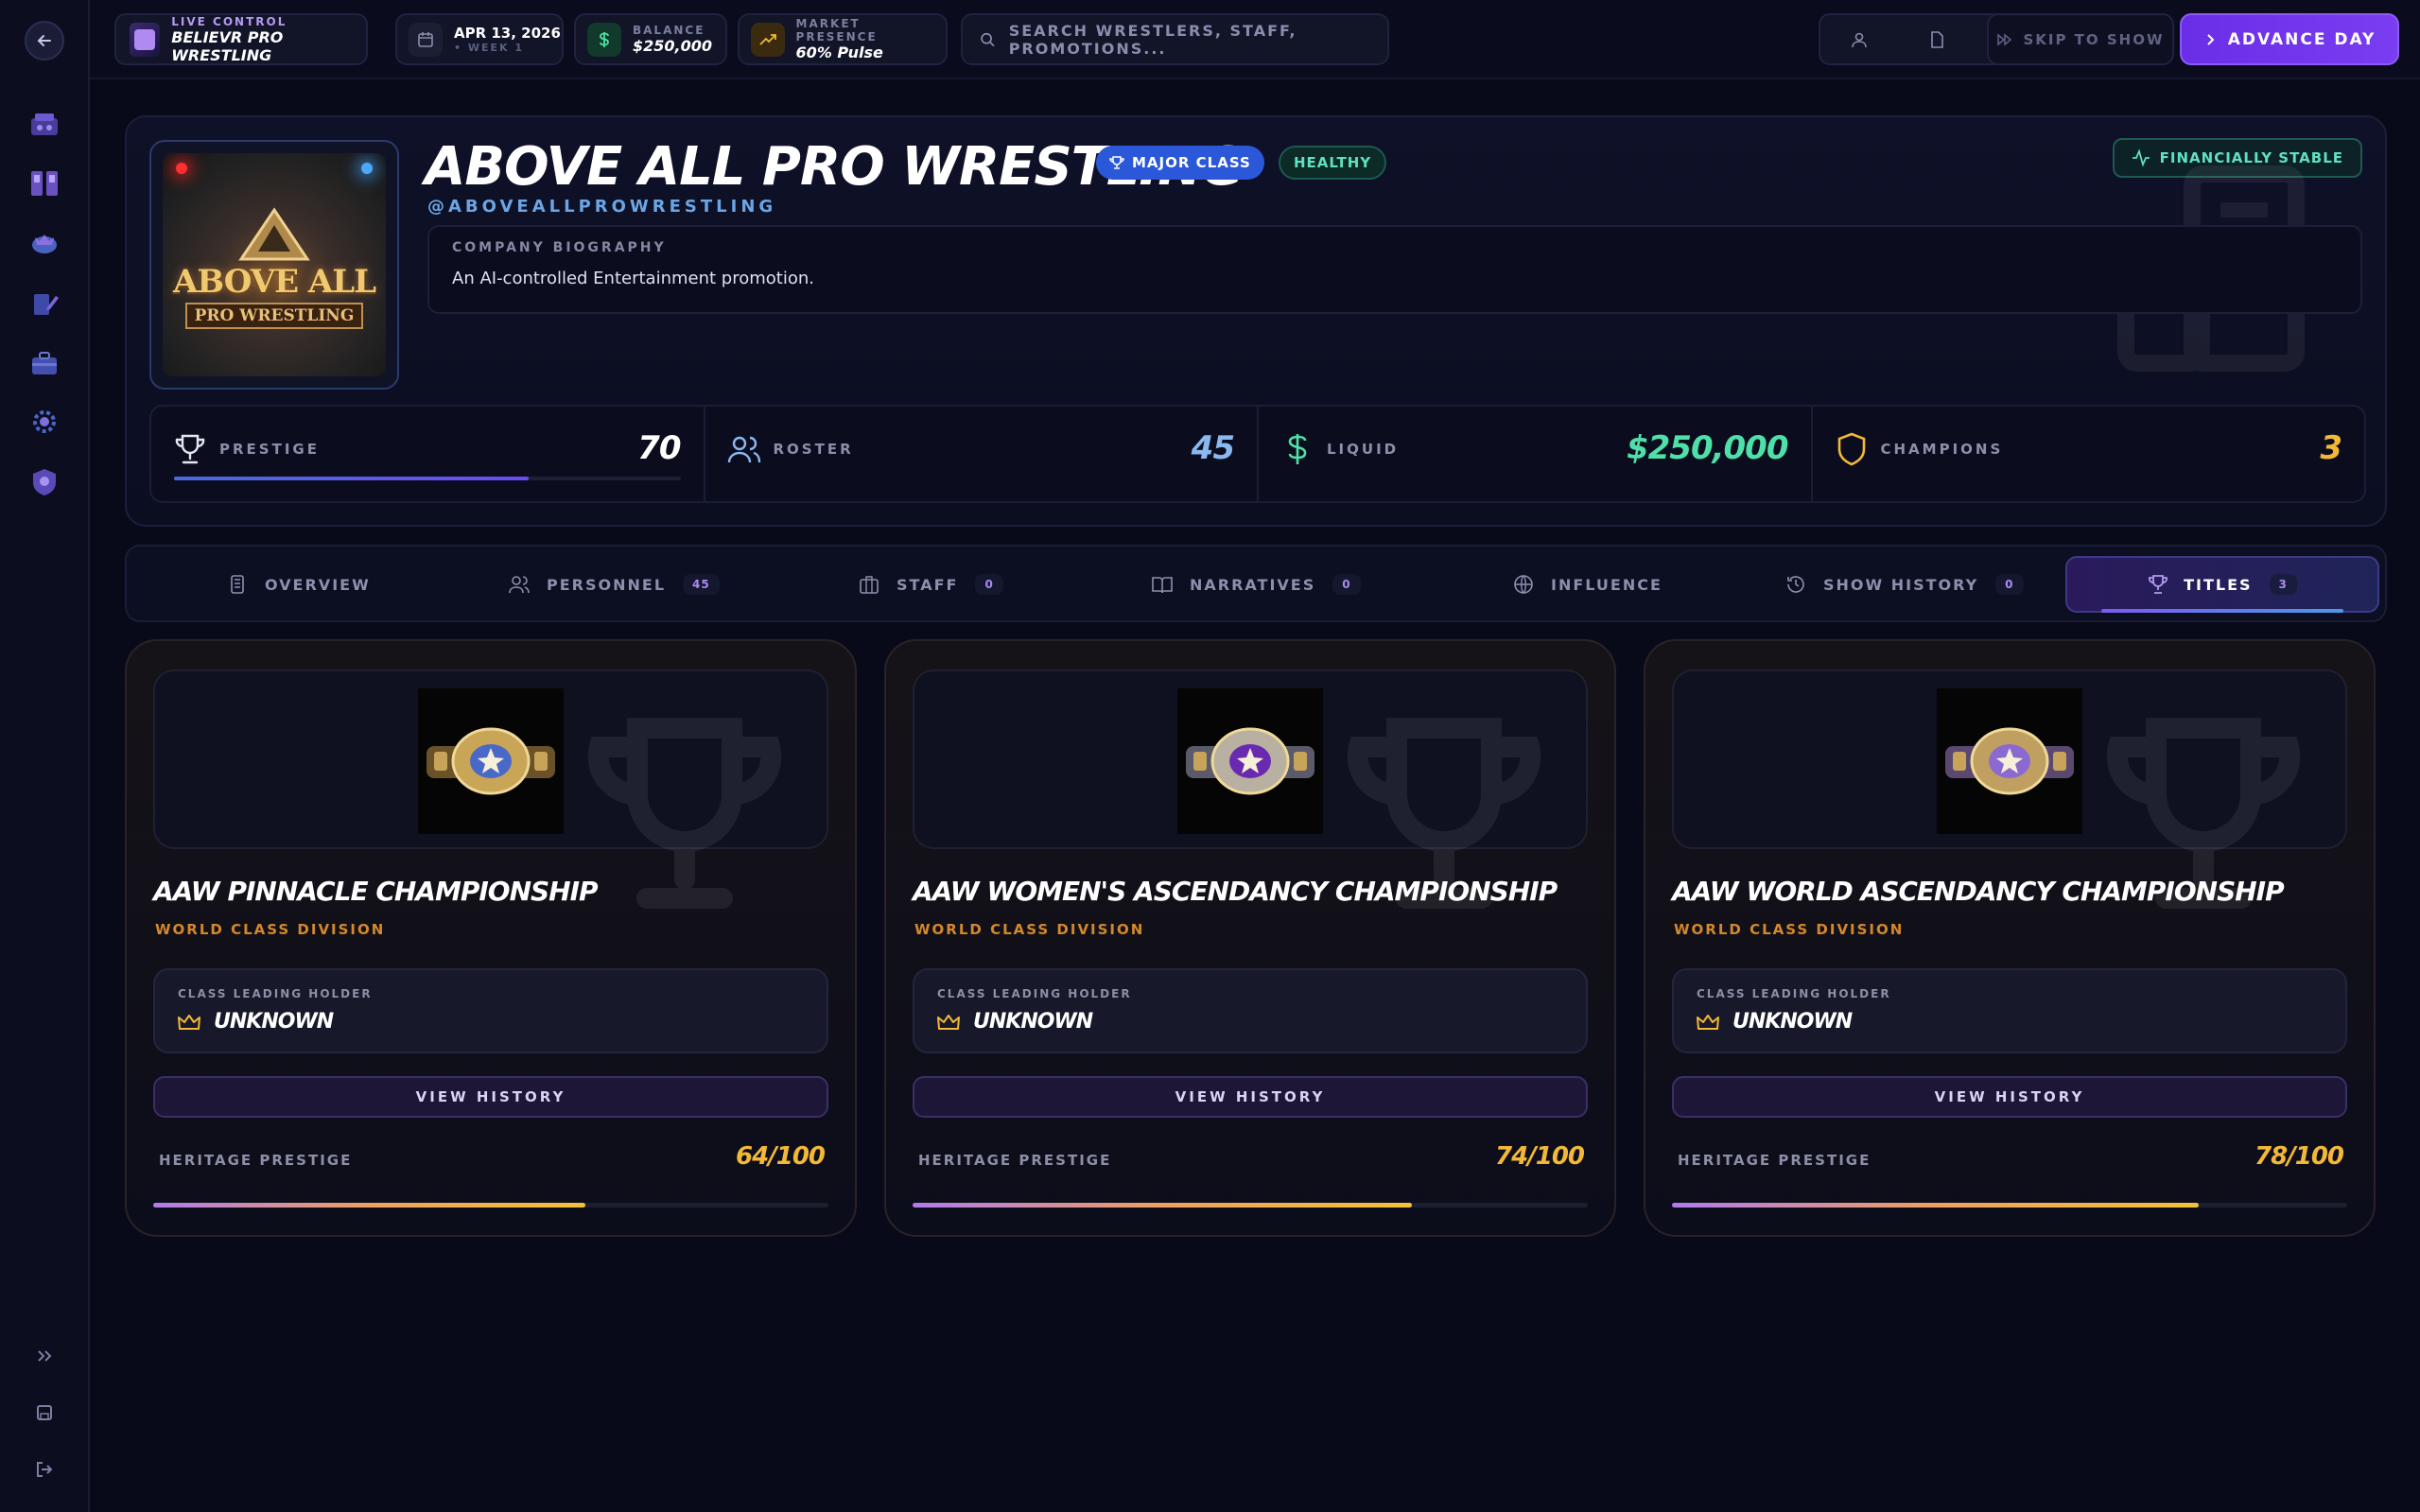  What do you see at coordinates (274, 316) in the screenshot?
I see `logo-text-sub: PRO WRESTLING` at bounding box center [274, 316].